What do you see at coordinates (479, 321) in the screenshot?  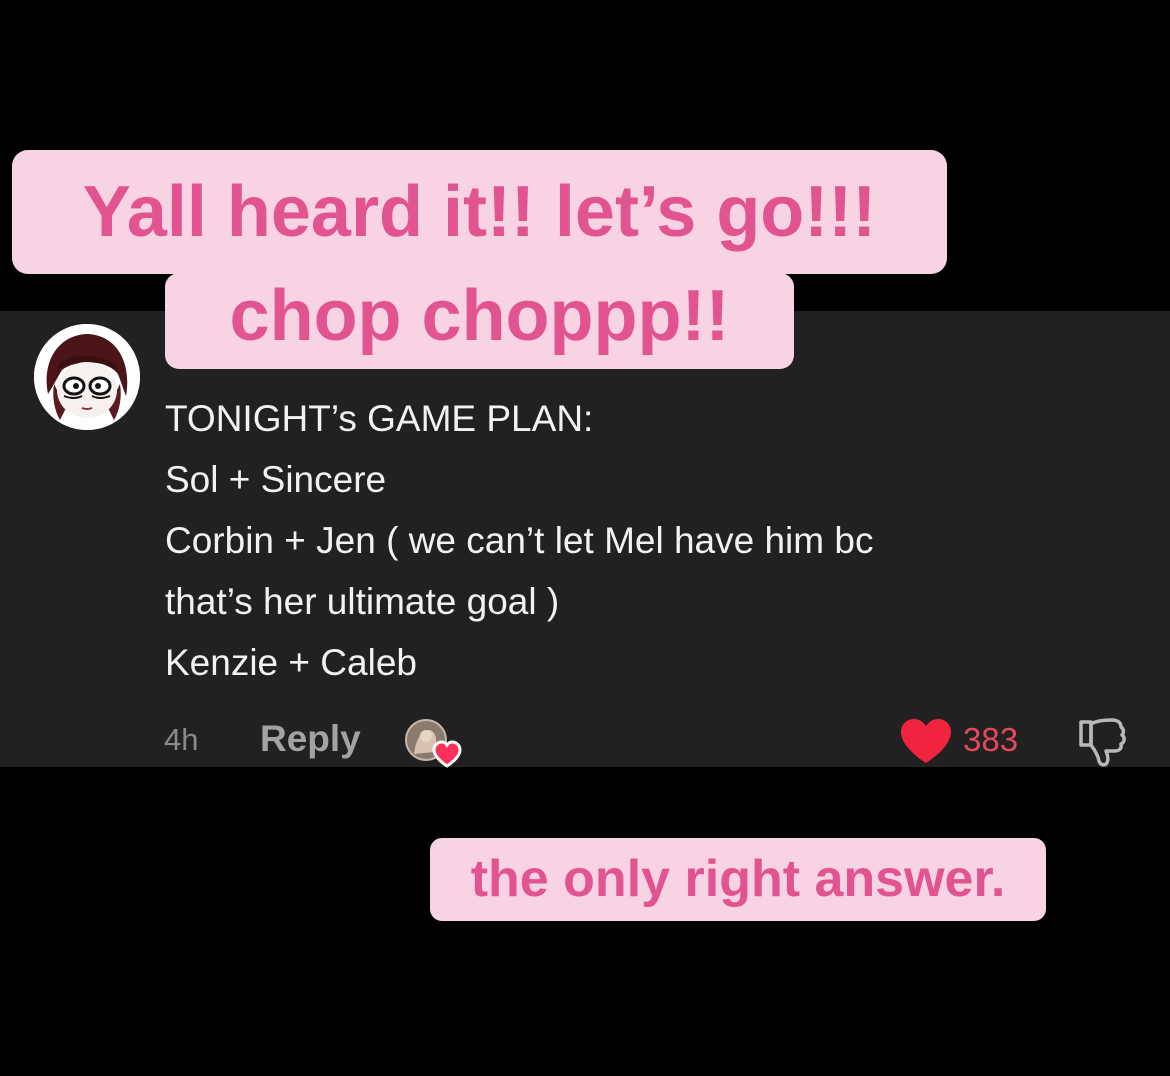 I see `caption-line-2: chop choppp!!` at bounding box center [479, 321].